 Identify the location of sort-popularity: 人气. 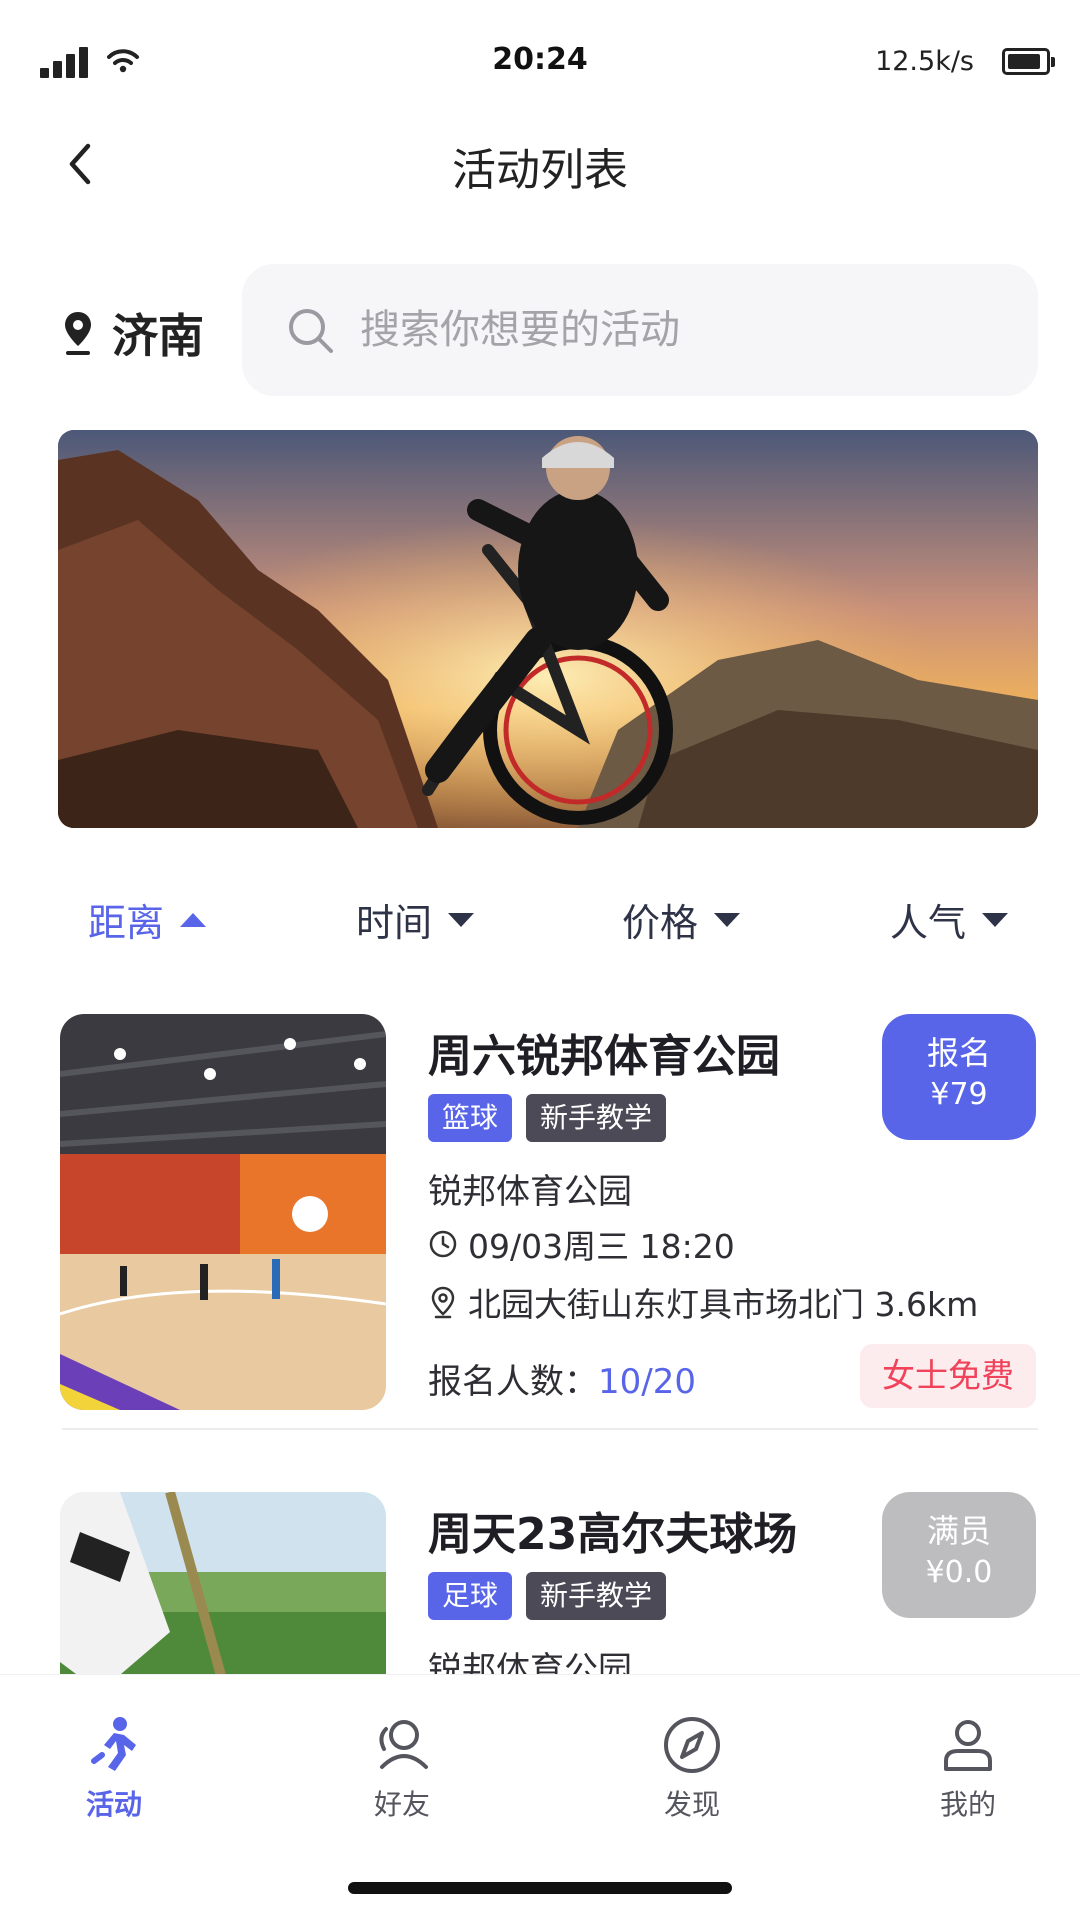
(949, 919).